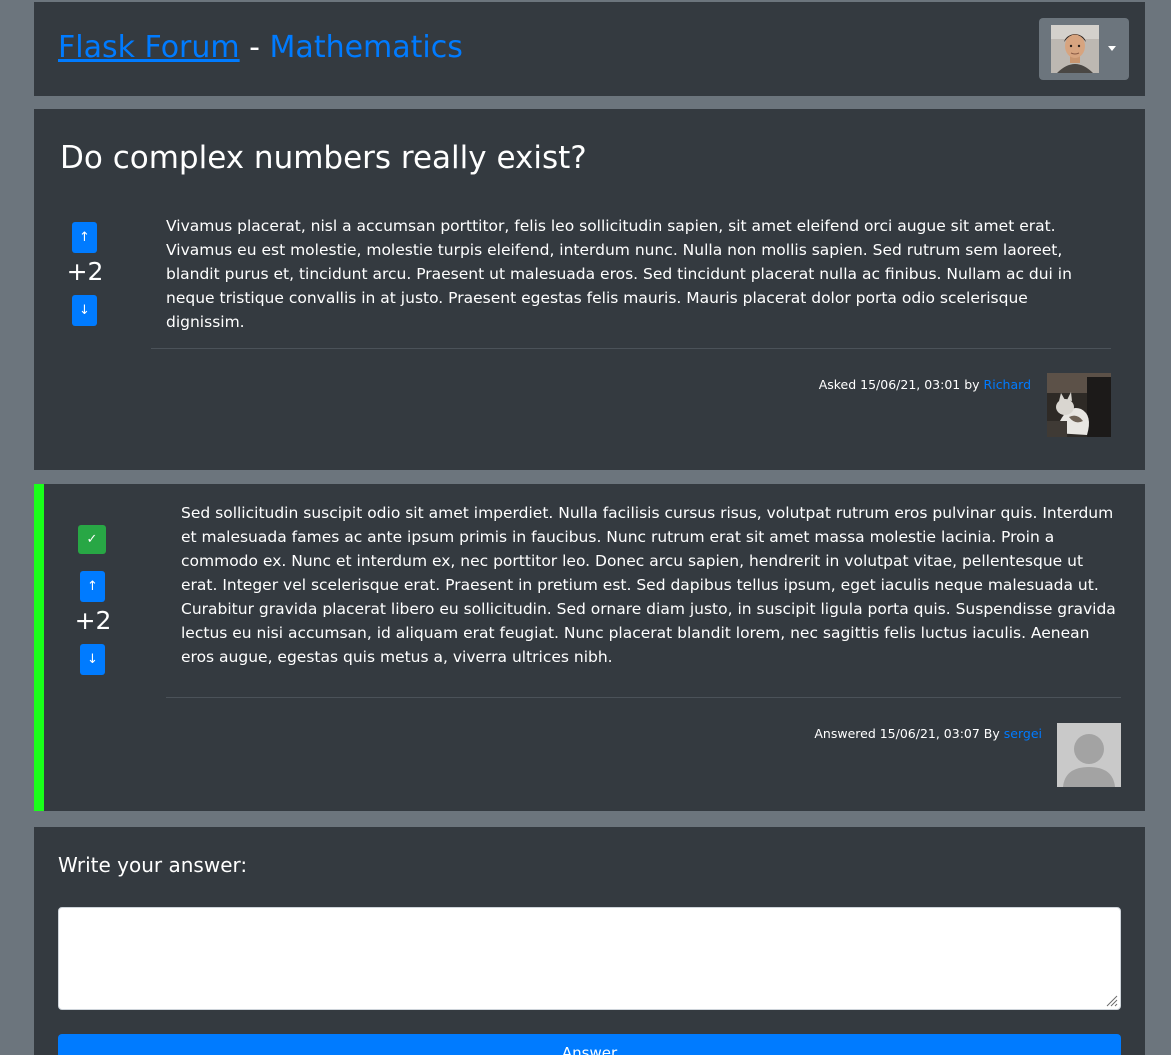 The width and height of the screenshot is (1171, 1055). I want to click on question-title: Do complex numbers really exist?, so click(323, 158).